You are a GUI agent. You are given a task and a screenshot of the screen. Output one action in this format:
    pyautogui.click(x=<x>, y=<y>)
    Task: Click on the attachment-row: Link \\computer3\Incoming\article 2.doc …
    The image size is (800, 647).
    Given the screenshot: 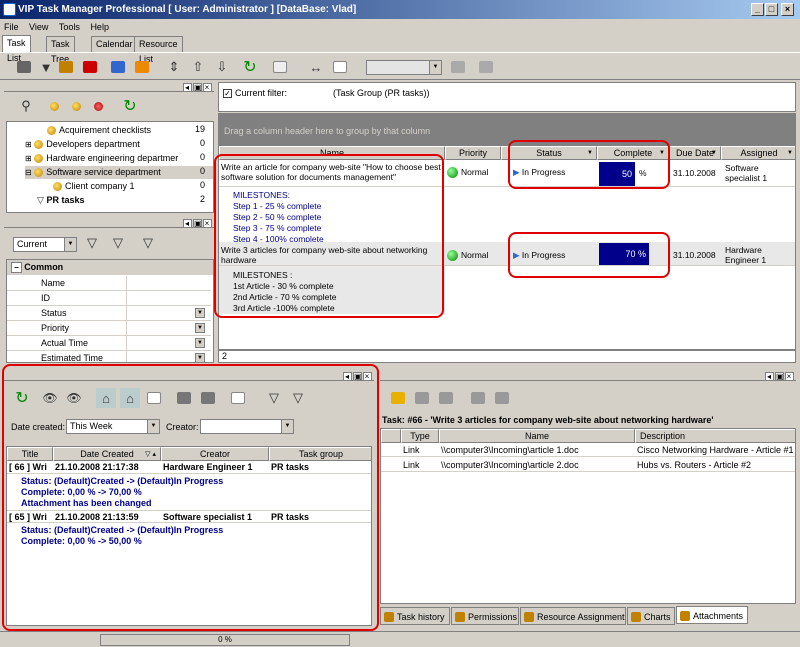 What is the action you would take?
    pyautogui.click(x=588, y=465)
    